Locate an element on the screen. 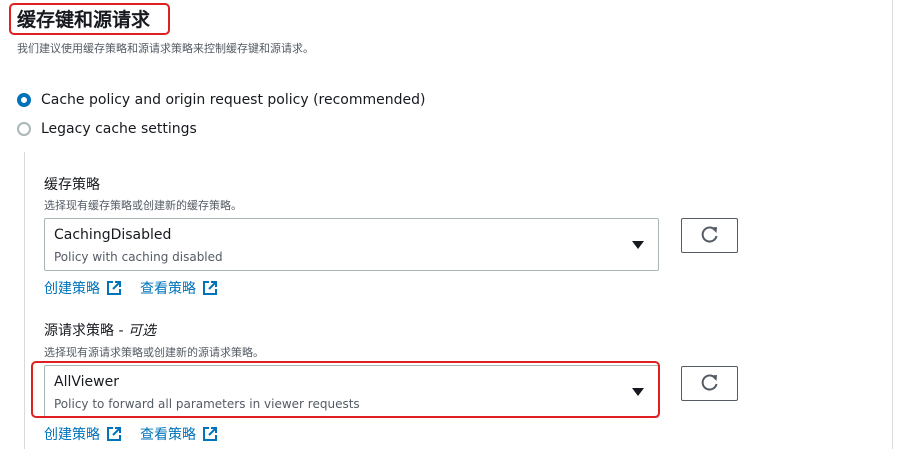  refresh-origin-request-policy-button is located at coordinates (709, 383).